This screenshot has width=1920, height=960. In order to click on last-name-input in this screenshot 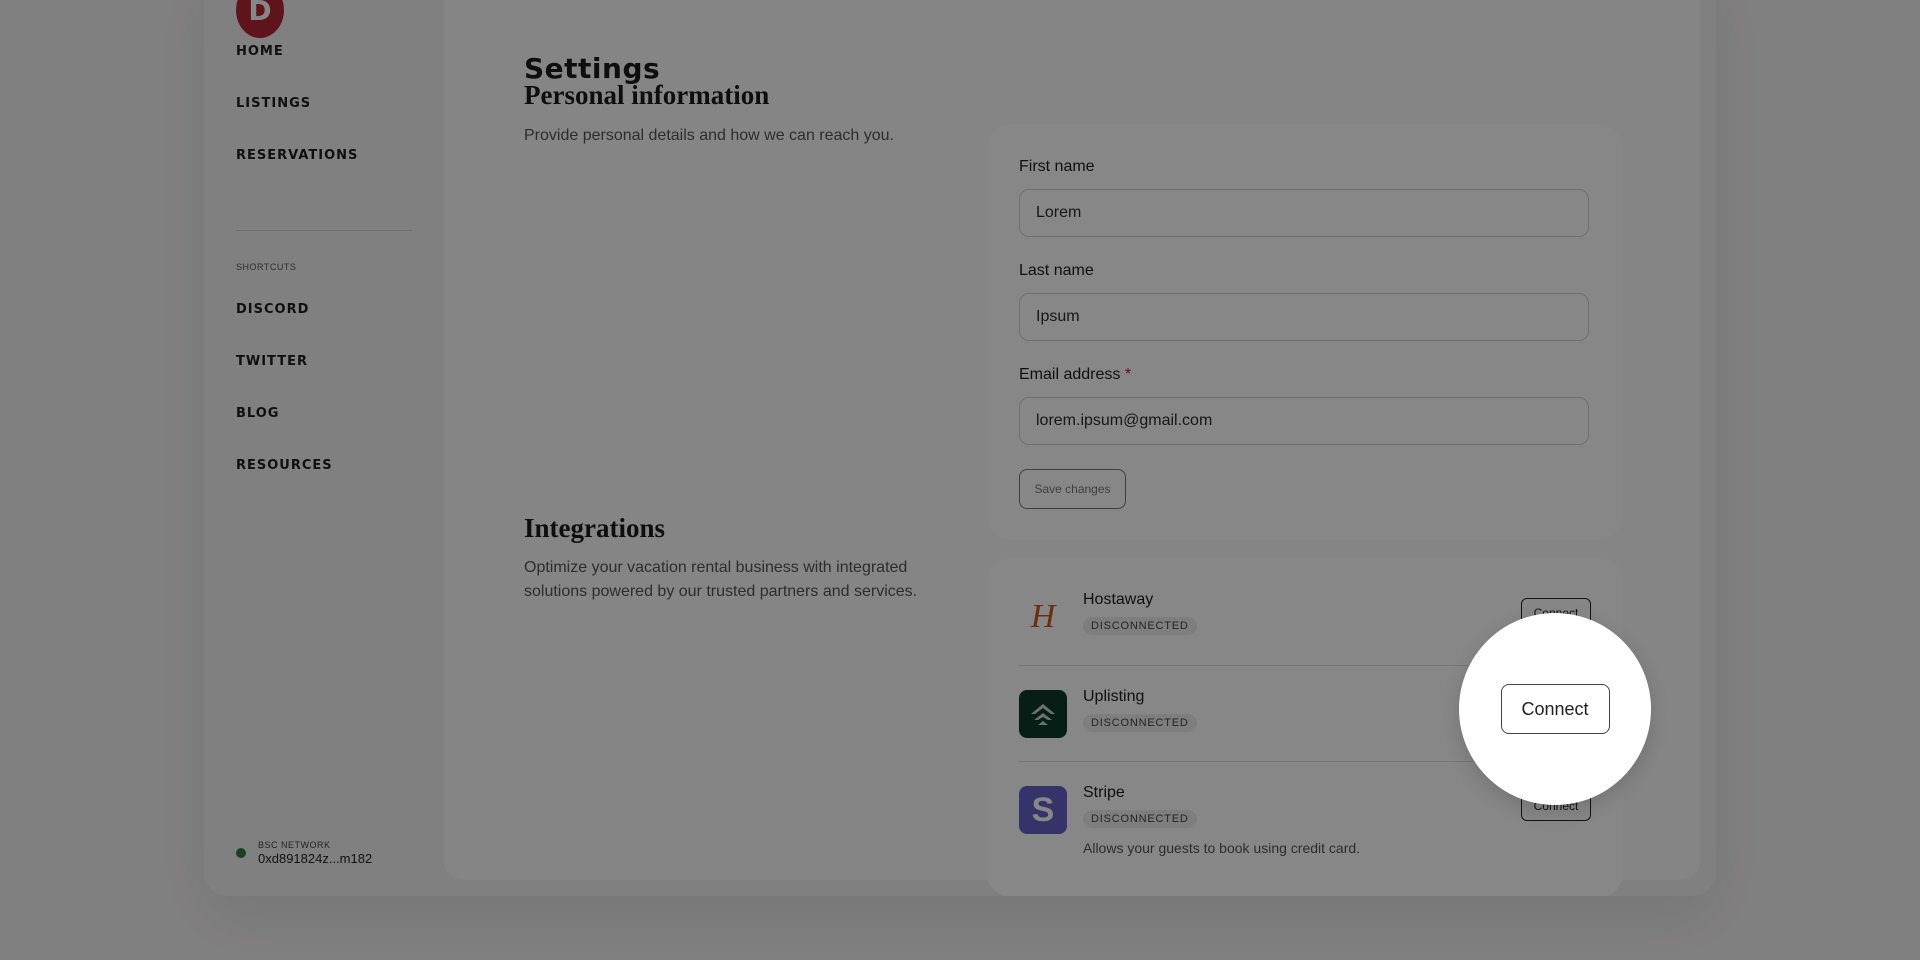, I will do `click(1304, 317)`.